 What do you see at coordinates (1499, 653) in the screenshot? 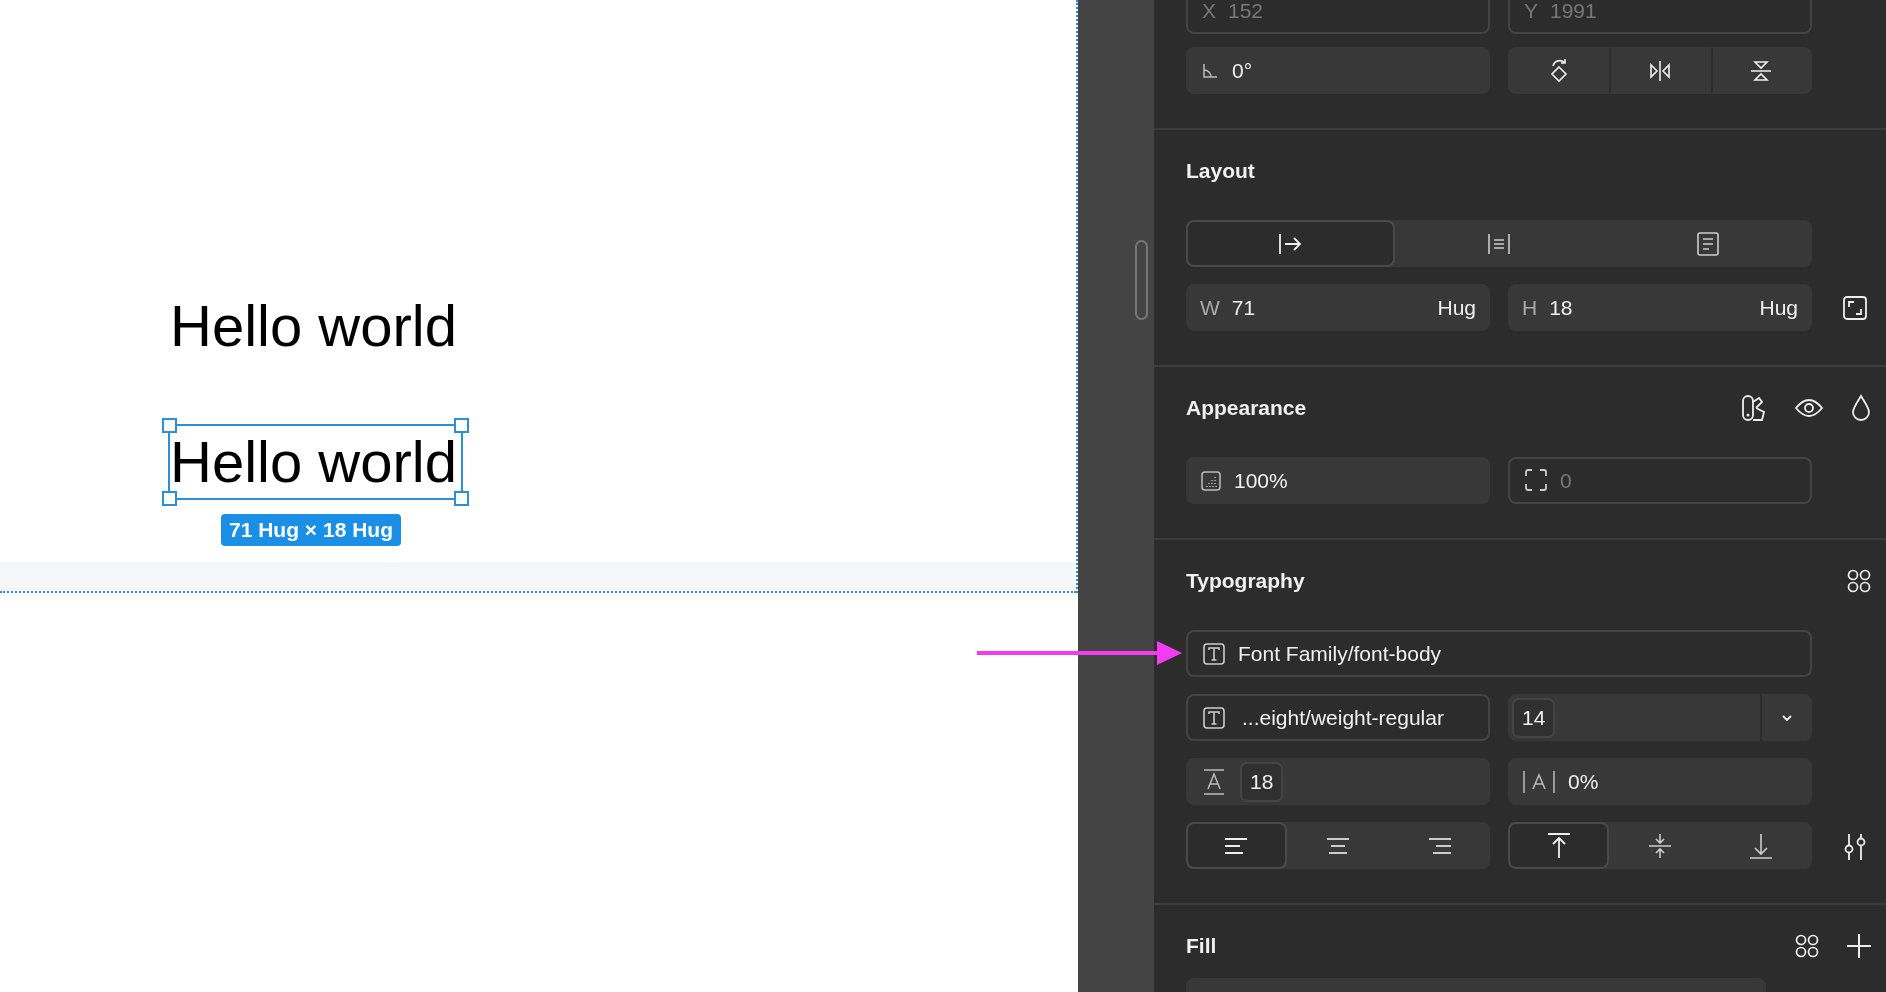
I see `font-family-field: Font Family/font-body` at bounding box center [1499, 653].